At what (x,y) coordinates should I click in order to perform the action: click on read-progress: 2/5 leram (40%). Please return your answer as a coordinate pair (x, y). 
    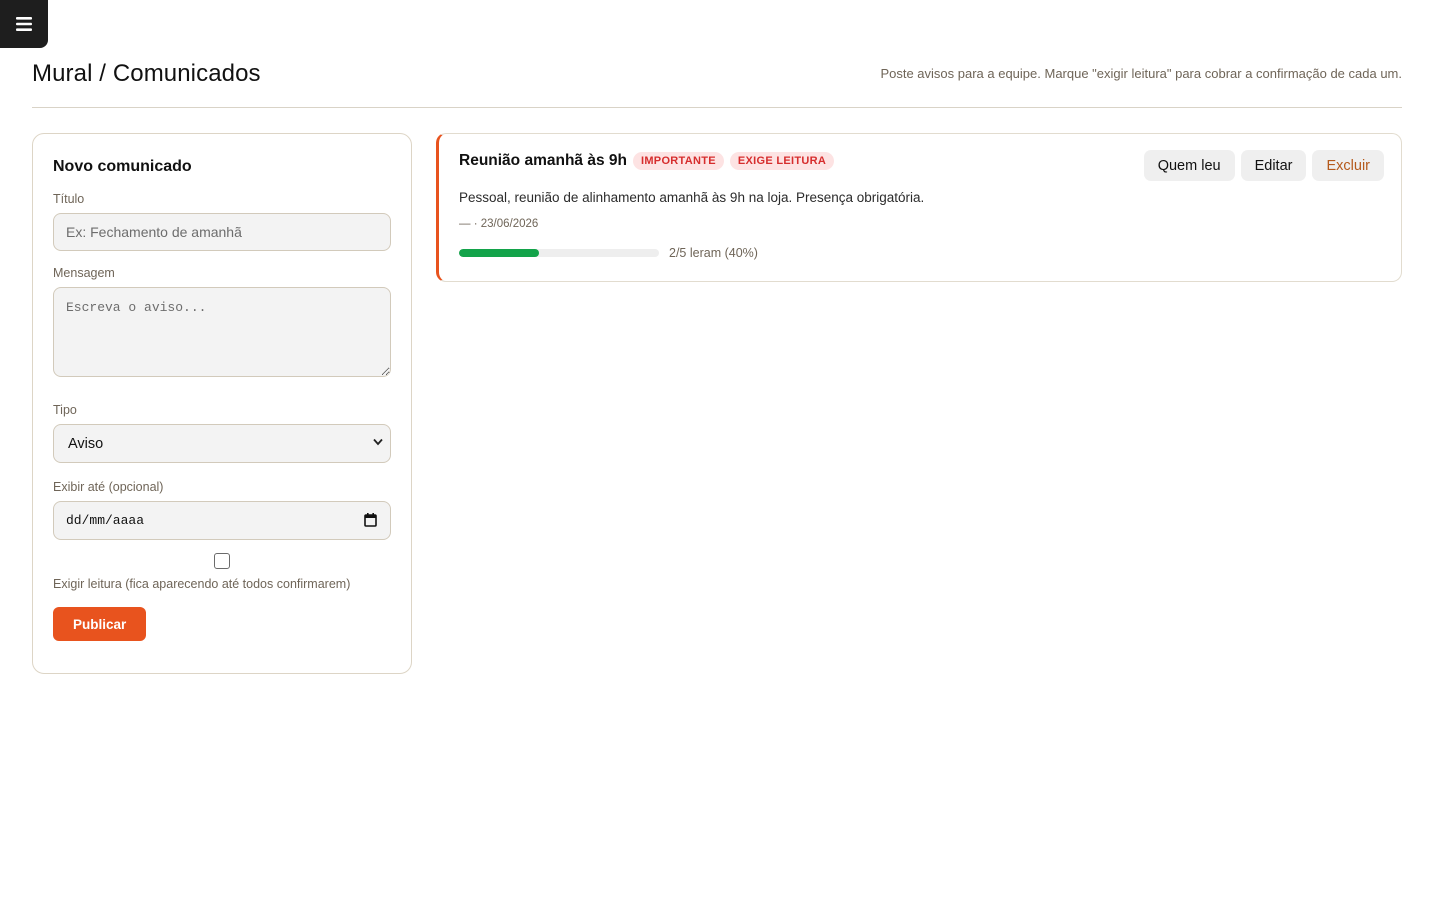
    Looking at the image, I should click on (920, 253).